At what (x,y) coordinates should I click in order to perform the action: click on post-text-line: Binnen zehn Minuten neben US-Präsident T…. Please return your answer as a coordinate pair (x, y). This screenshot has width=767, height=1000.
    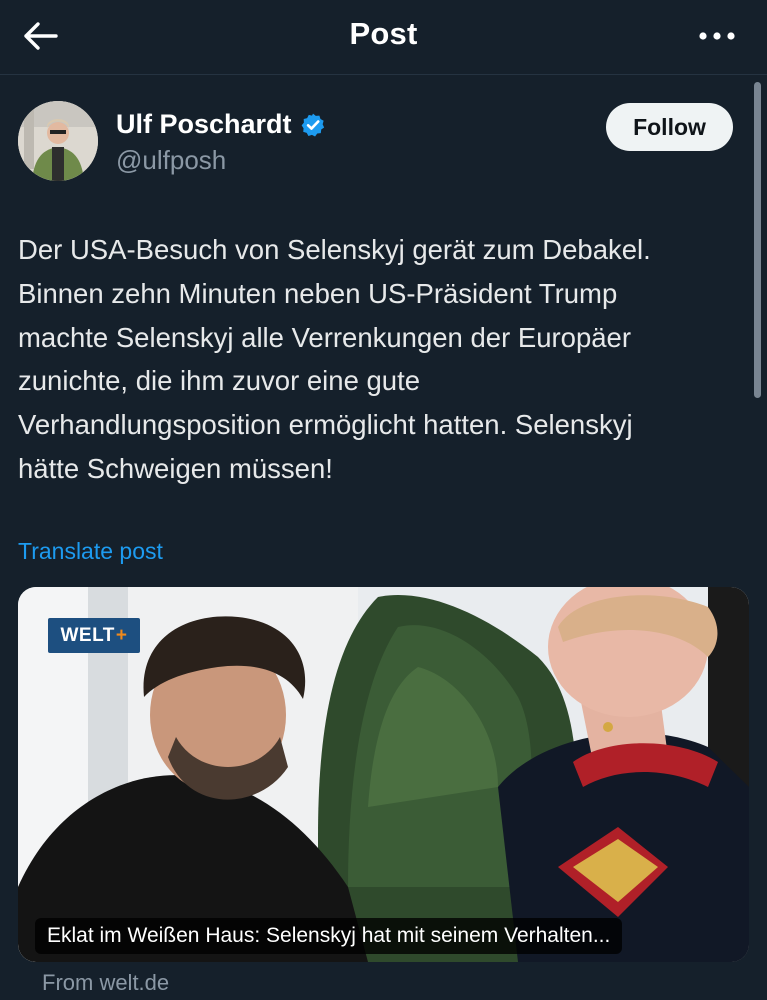
    Looking at the image, I should click on (318, 293).